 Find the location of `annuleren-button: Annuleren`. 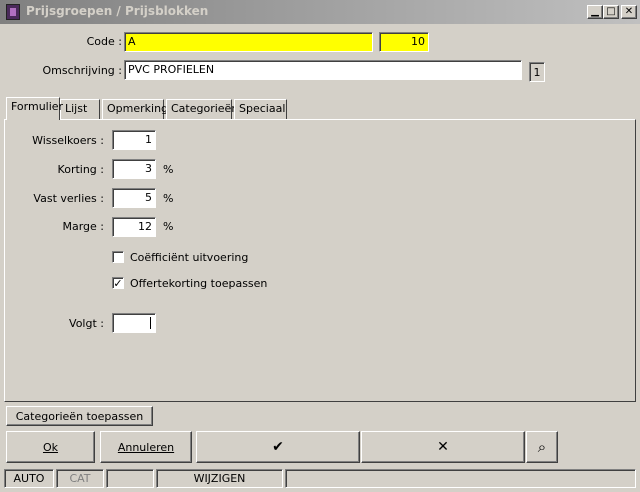

annuleren-button: Annuleren is located at coordinates (146, 447).